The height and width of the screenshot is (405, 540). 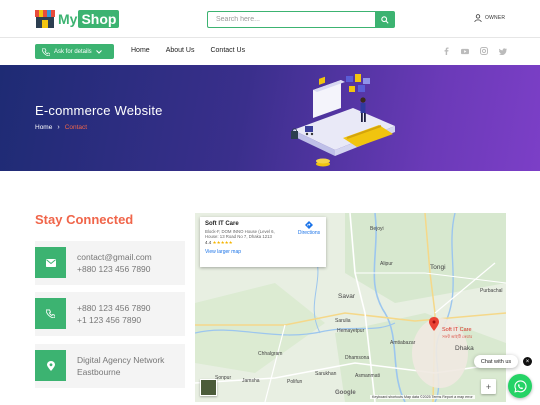 I want to click on view-larger-map-link: View larger map, so click(x=263, y=252).